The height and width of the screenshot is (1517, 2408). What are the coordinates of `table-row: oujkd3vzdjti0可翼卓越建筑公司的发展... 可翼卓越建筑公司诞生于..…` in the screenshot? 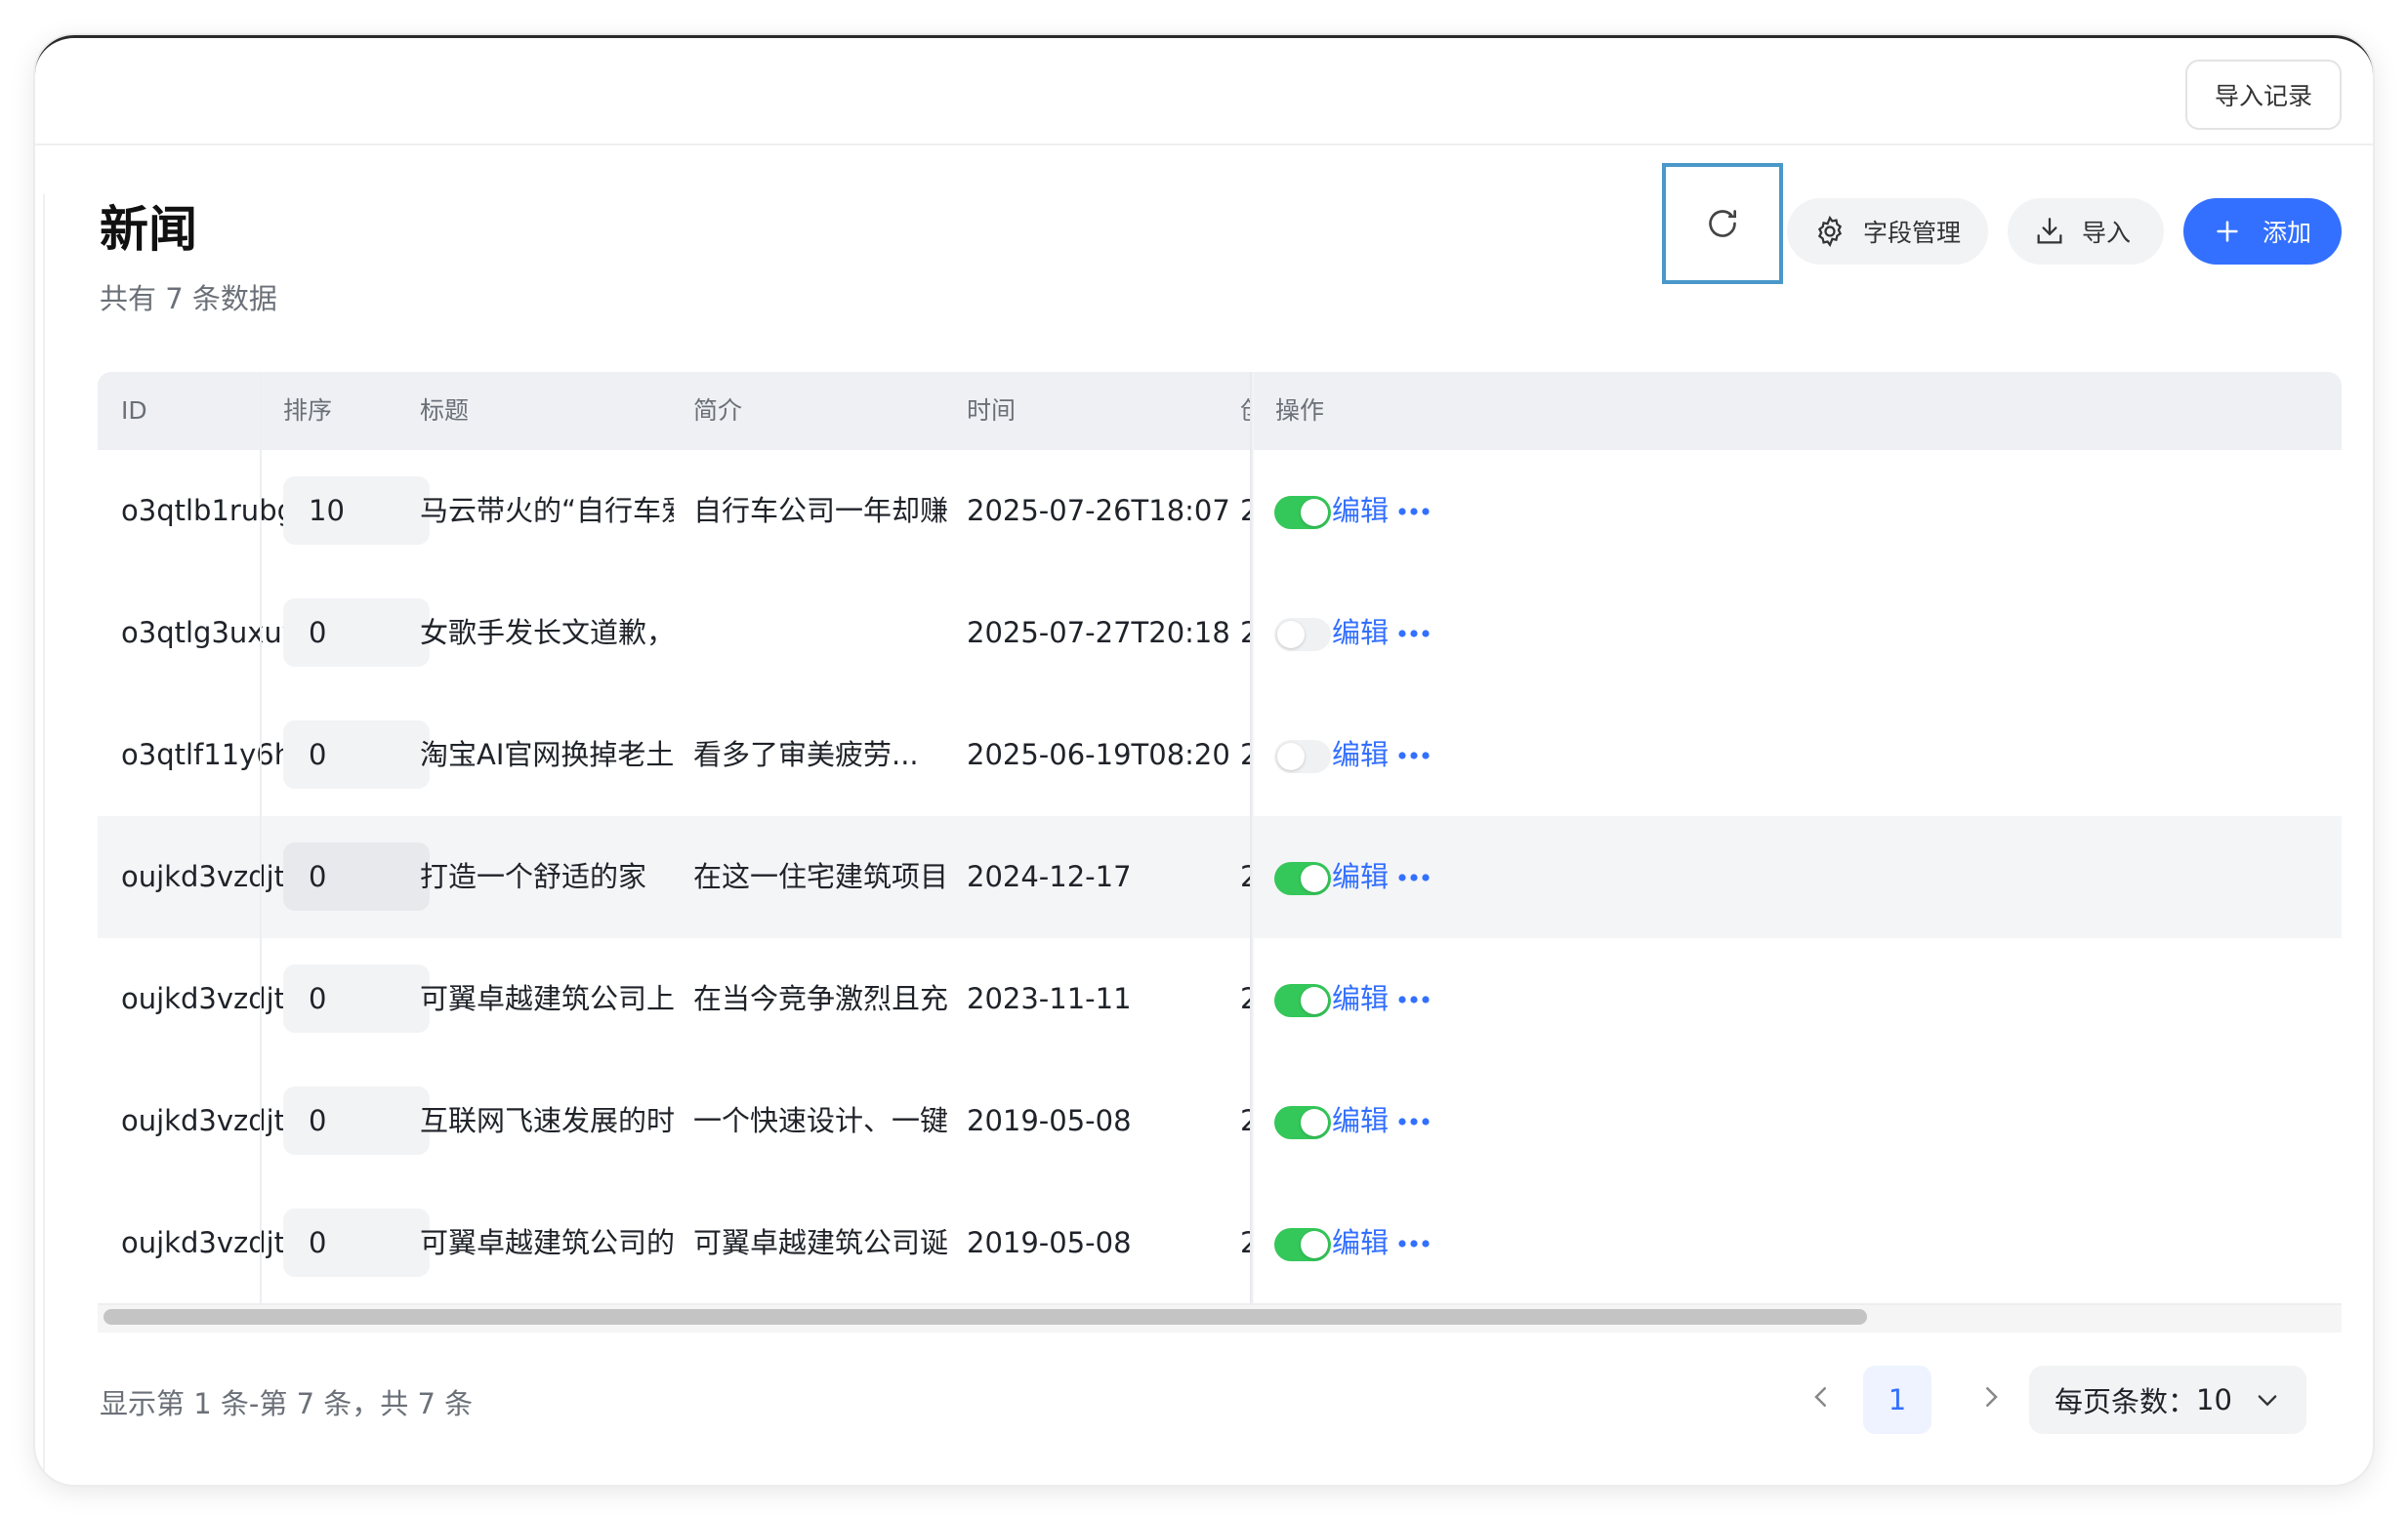 It's located at (1220, 1244).